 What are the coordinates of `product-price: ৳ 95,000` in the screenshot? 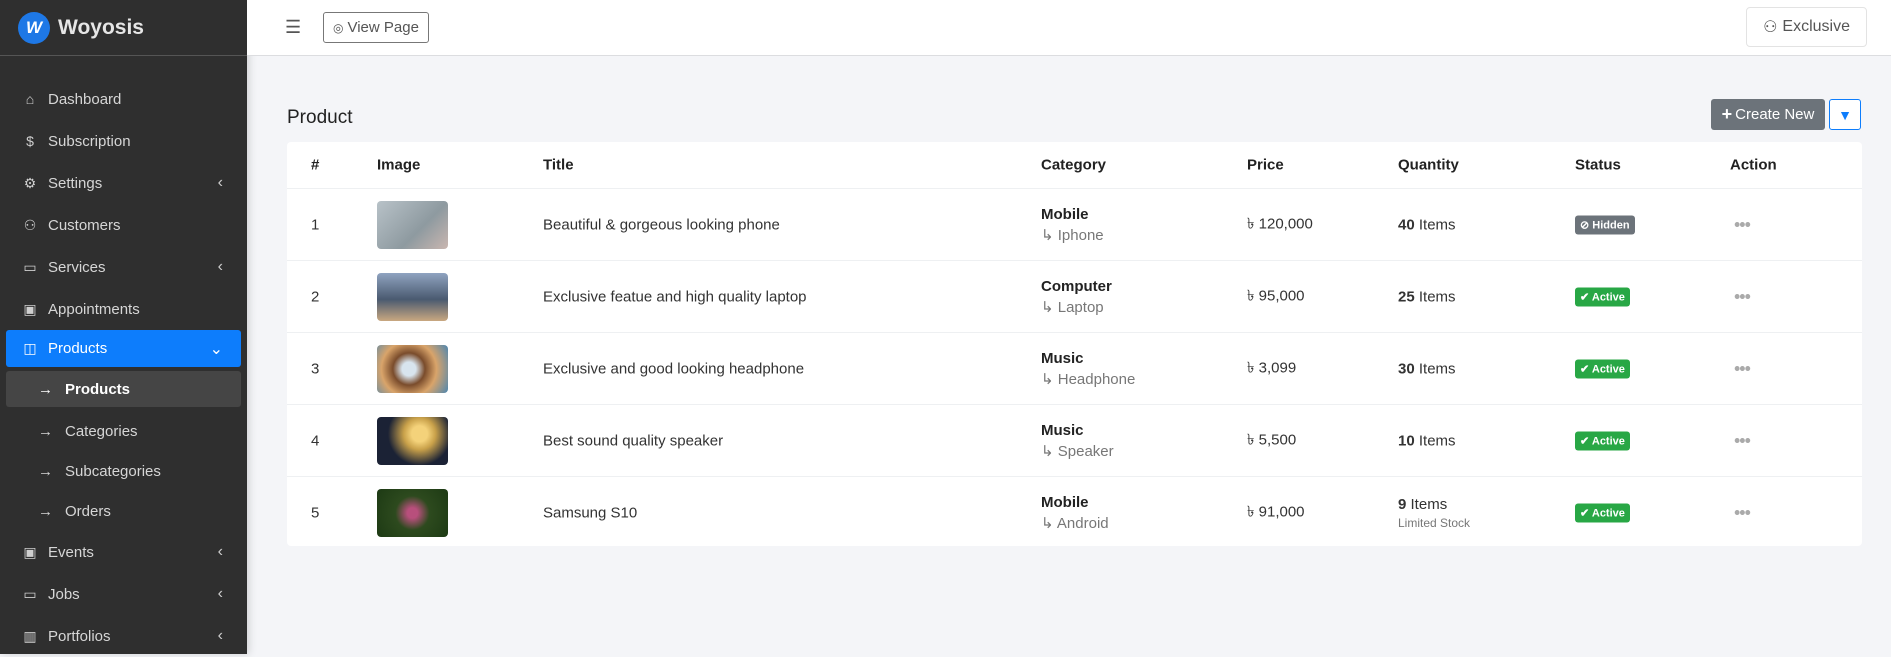 It's located at (1276, 295).